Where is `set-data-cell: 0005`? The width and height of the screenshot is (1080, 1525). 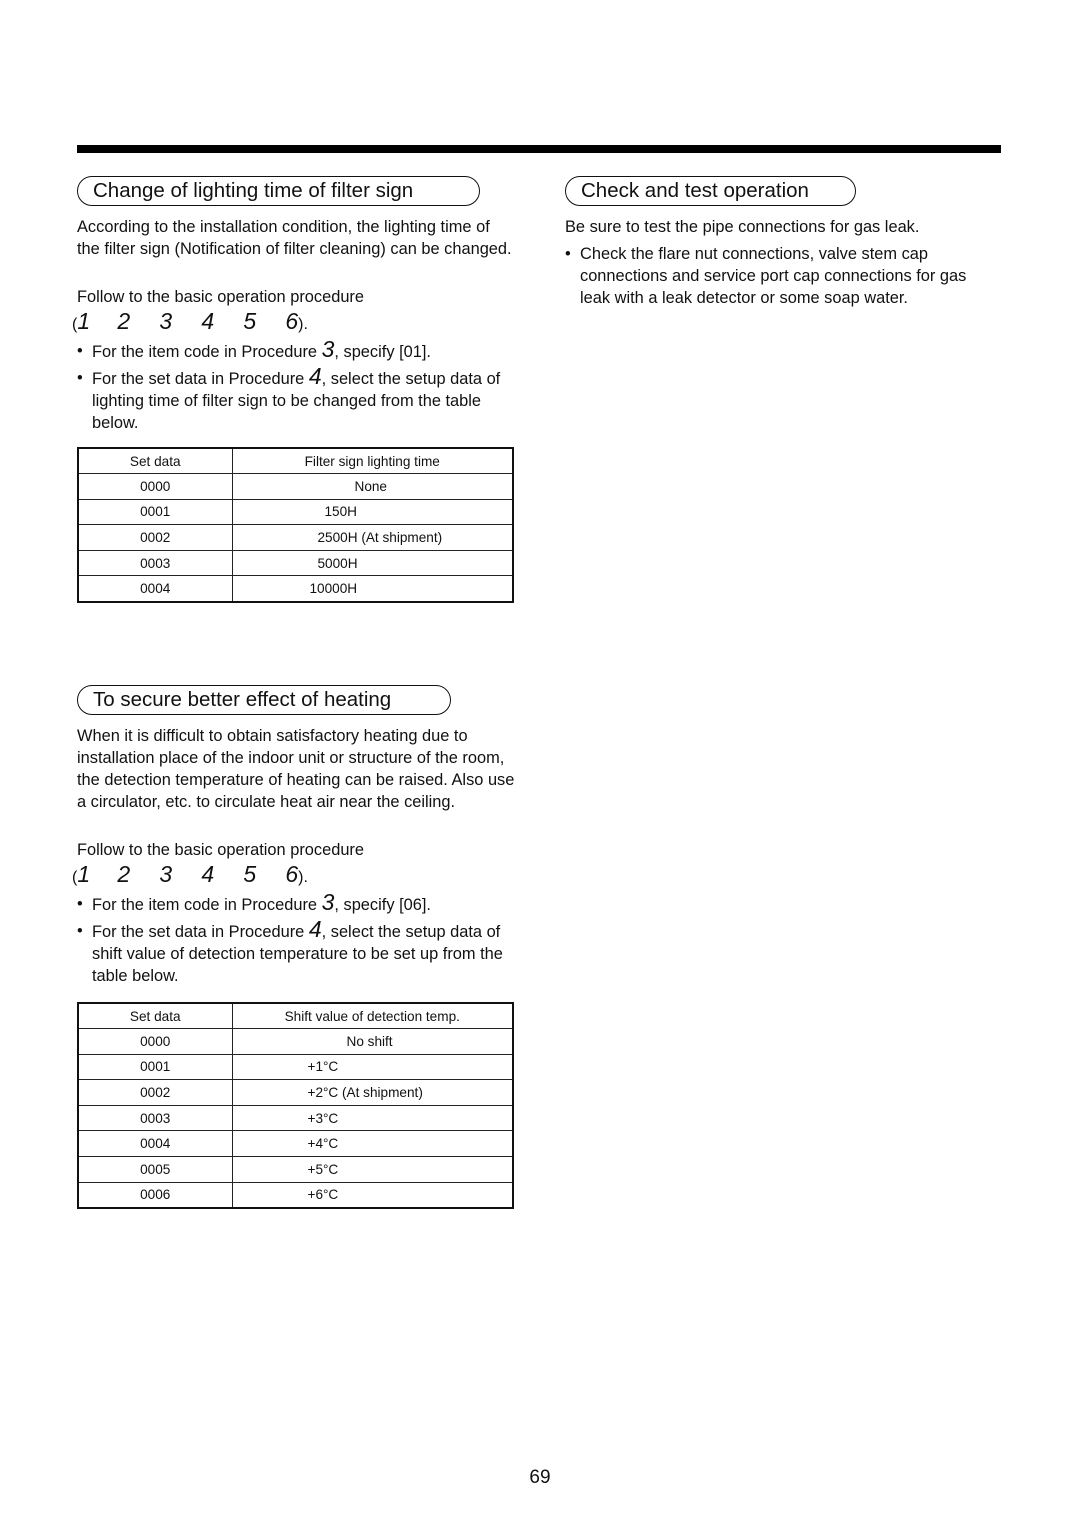 set-data-cell: 0005 is located at coordinates (155, 1169).